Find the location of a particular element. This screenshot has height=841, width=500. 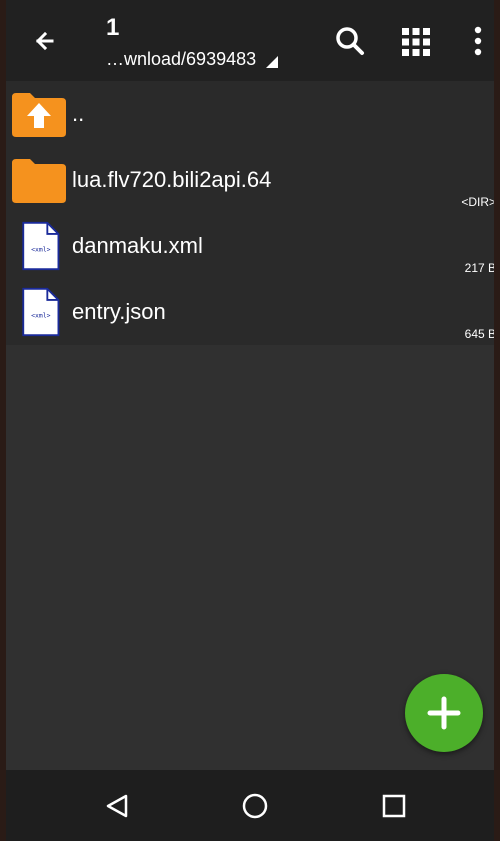

list-item-parent-folder: .. is located at coordinates (250, 114).